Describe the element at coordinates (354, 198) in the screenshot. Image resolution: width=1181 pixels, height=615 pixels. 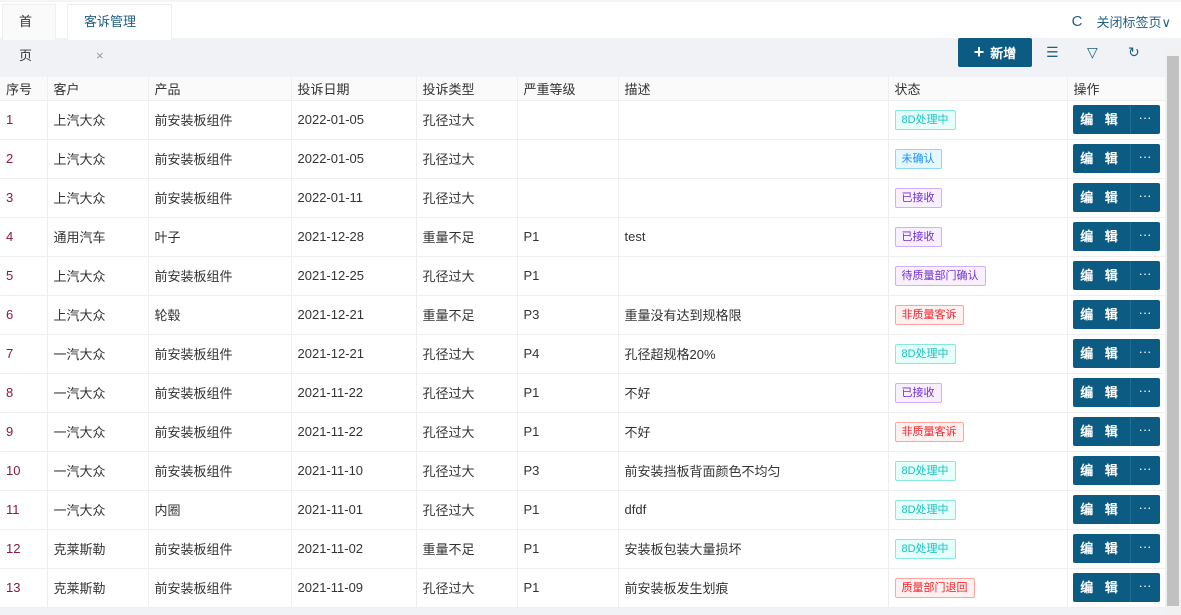
I see `cell-date: 2022-01-11` at that location.